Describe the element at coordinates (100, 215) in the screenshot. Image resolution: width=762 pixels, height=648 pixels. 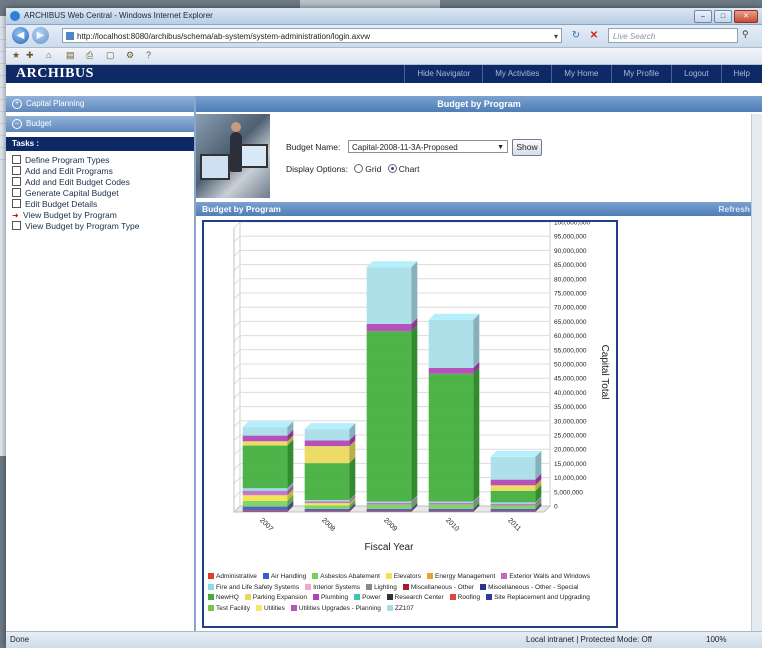
I see `task-view-budget-by-program: ➜ View Budget by Program` at that location.